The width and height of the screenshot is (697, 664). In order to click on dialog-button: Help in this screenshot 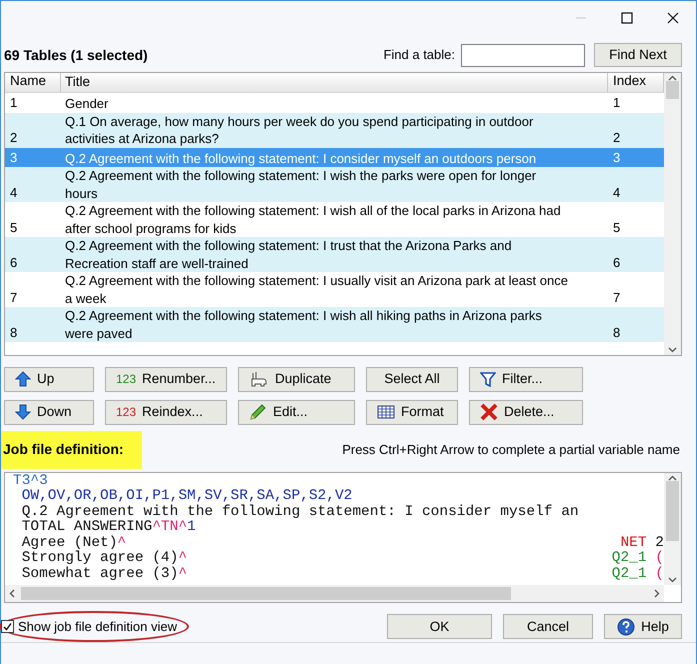, I will do `click(643, 627)`.